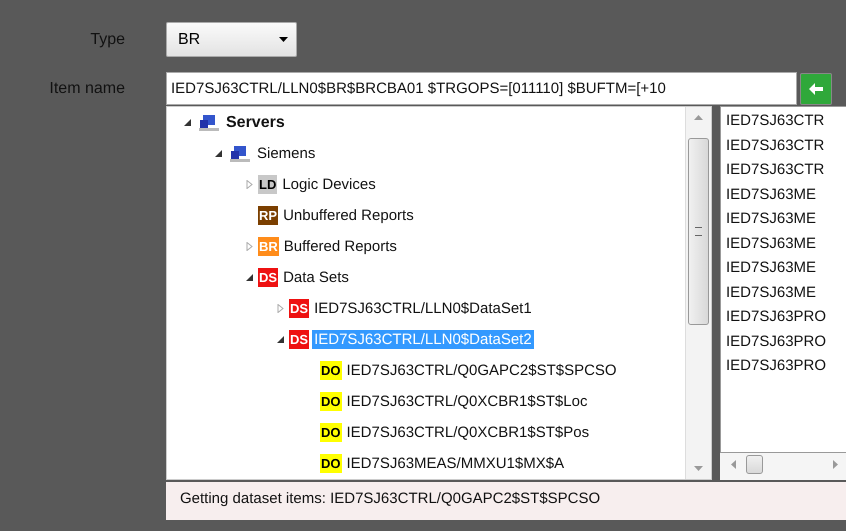 The height and width of the screenshot is (531, 846). What do you see at coordinates (348, 215) in the screenshot?
I see `tree-item: Unbuffered Reports` at bounding box center [348, 215].